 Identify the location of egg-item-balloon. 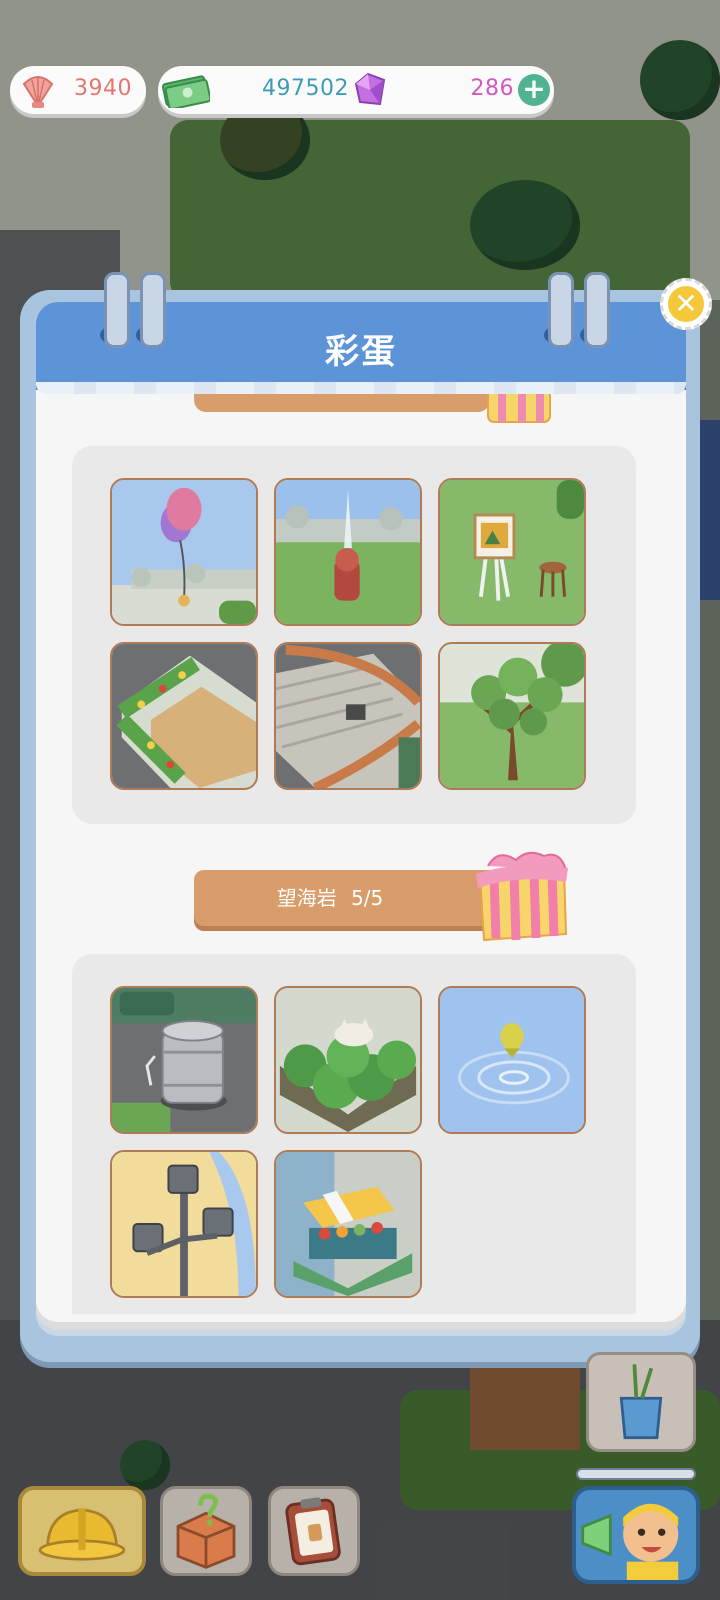
(184, 552).